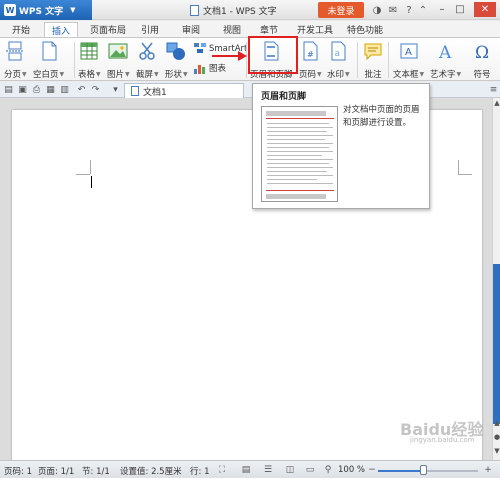 Image resolution: width=500 pixels, height=478 pixels. I want to click on screenshot-icon, so click(147, 51).